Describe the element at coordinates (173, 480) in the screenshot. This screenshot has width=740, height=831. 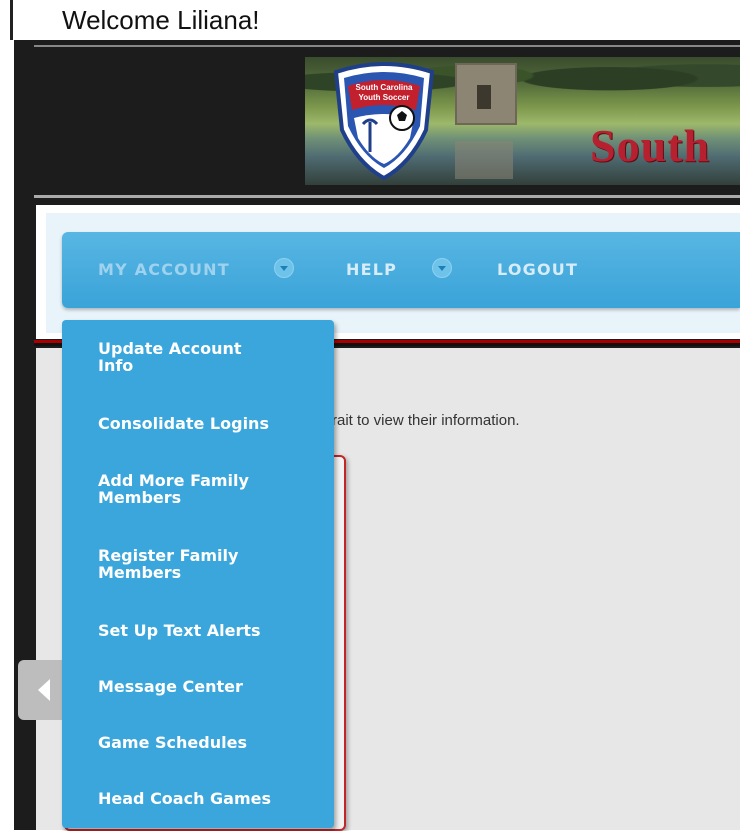
I see `dropdown-item-line1: Add More Family` at that location.